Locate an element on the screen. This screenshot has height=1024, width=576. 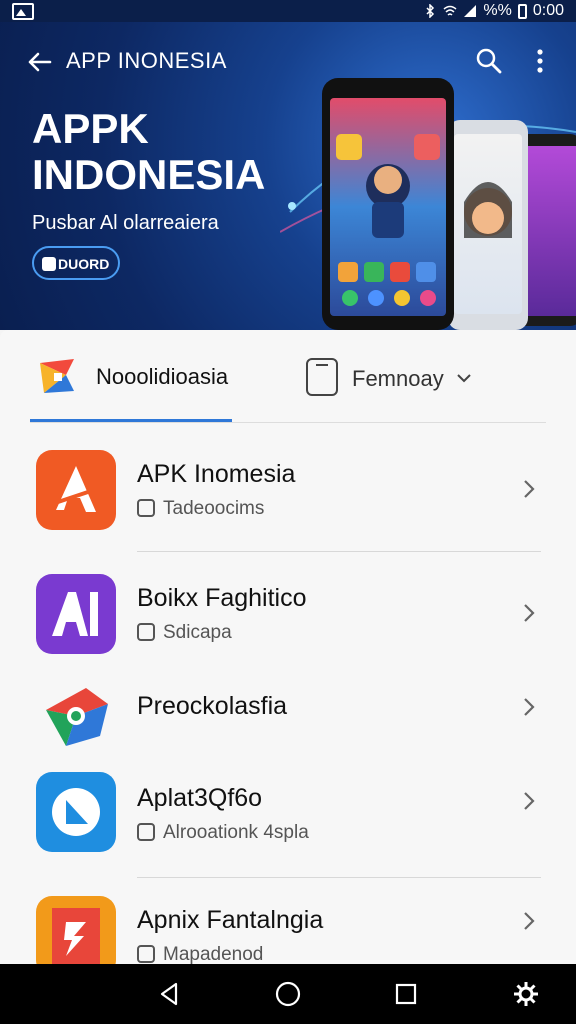
clock: 0:00 is located at coordinates (548, 10).